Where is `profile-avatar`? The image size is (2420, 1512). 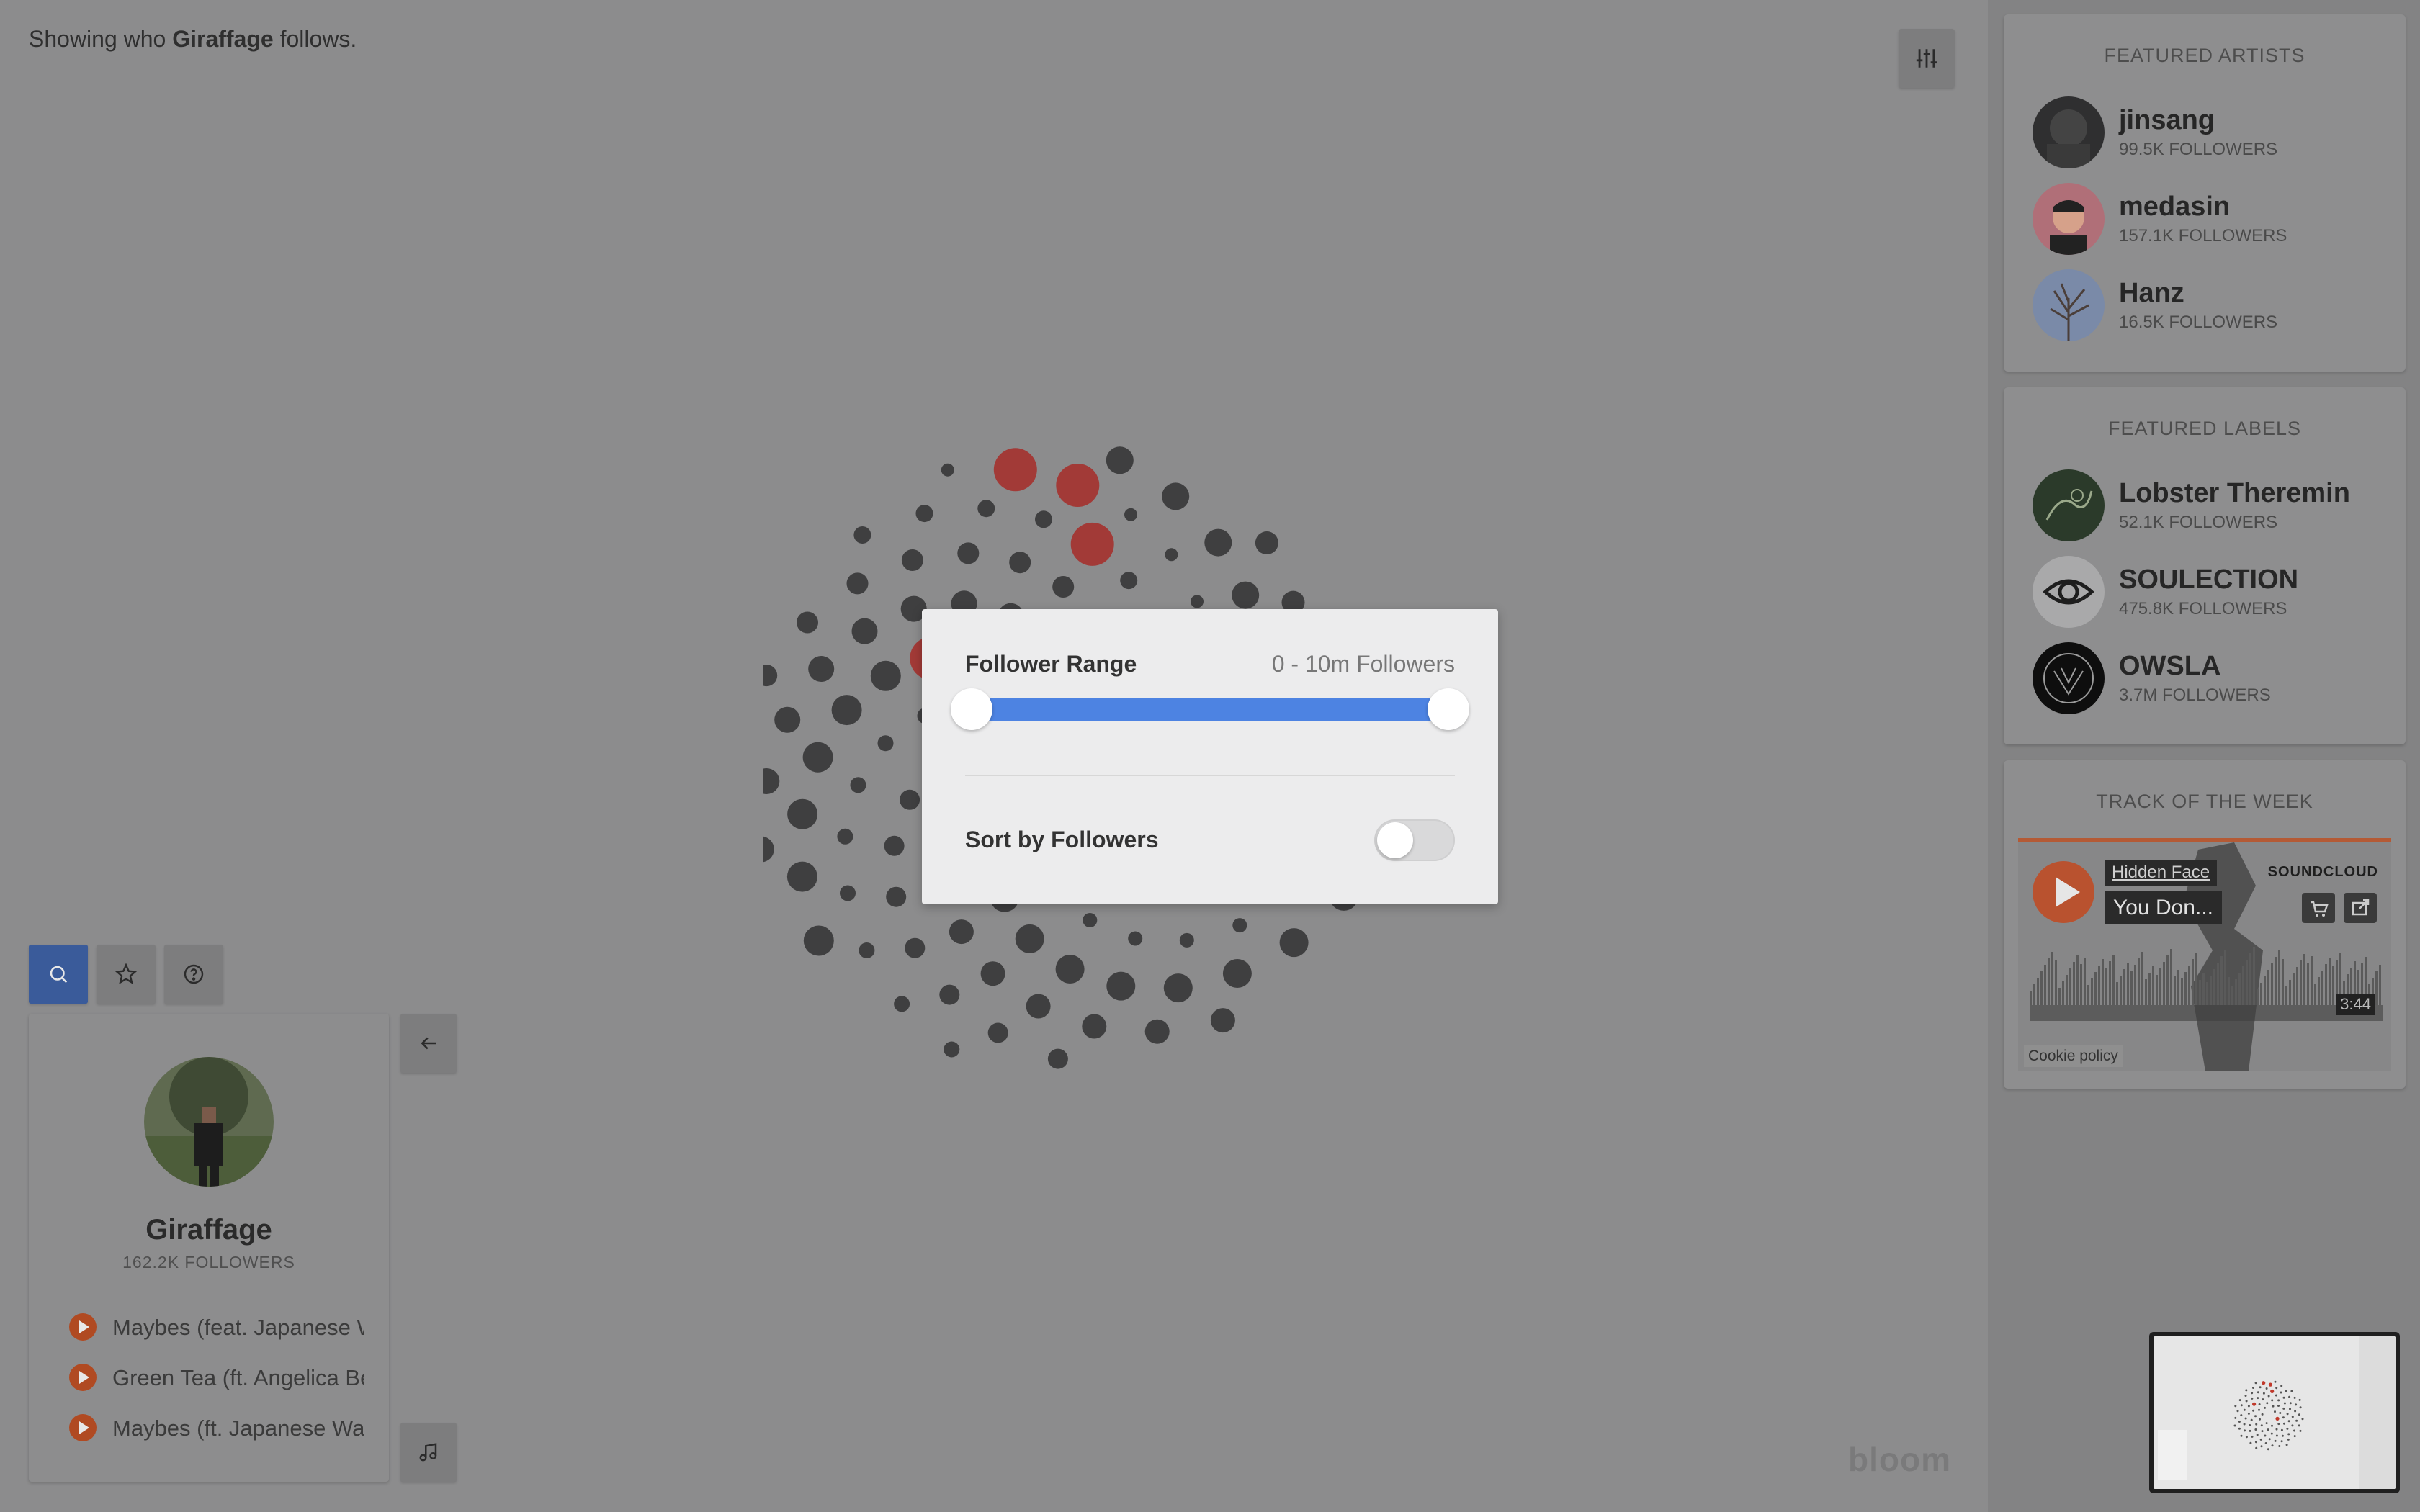
profile-avatar is located at coordinates (209, 1122).